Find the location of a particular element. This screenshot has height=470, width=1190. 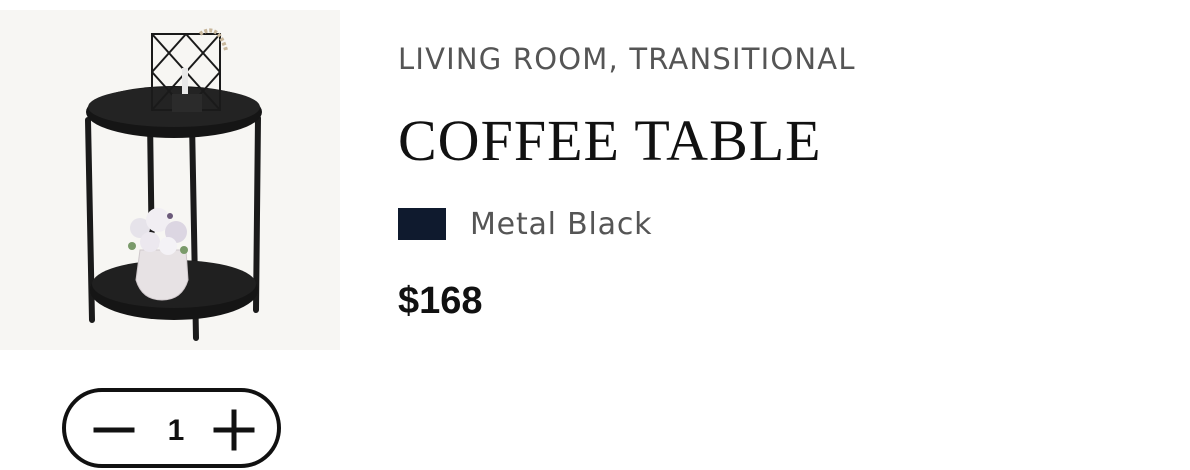

increase-quantity-button is located at coordinates (234, 428).